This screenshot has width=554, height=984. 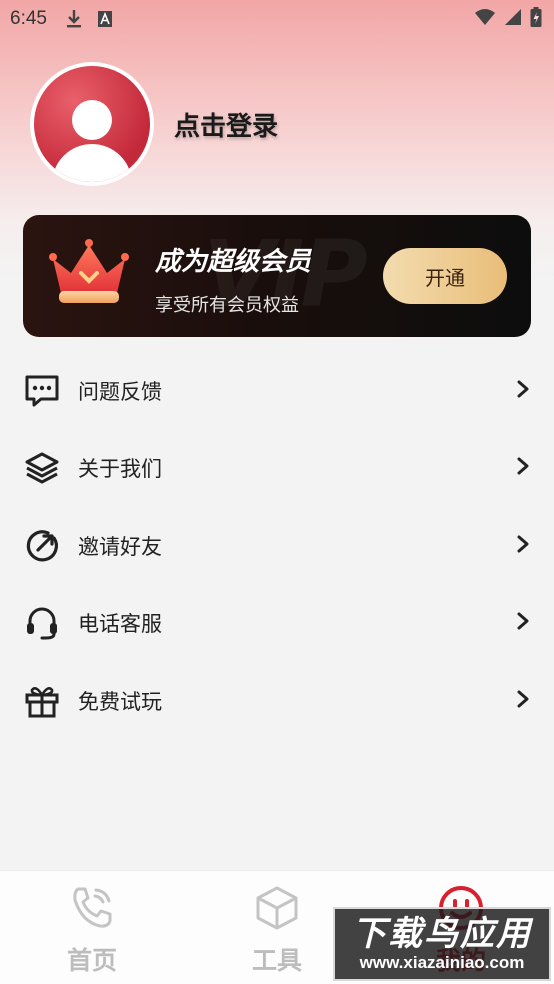 I want to click on menu-item-invite: 邀请好友, so click(x=277, y=546).